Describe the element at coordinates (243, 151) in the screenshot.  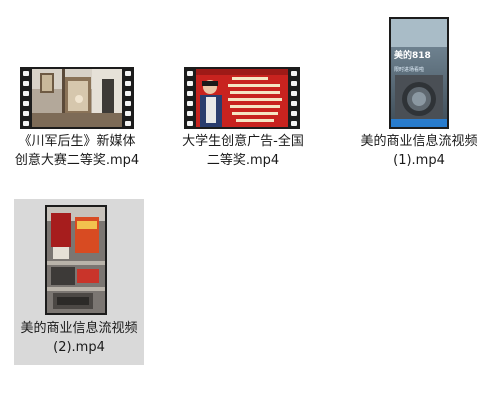
I see `file-name-label: 大学生创意广告-全国二等奖.mp4` at that location.